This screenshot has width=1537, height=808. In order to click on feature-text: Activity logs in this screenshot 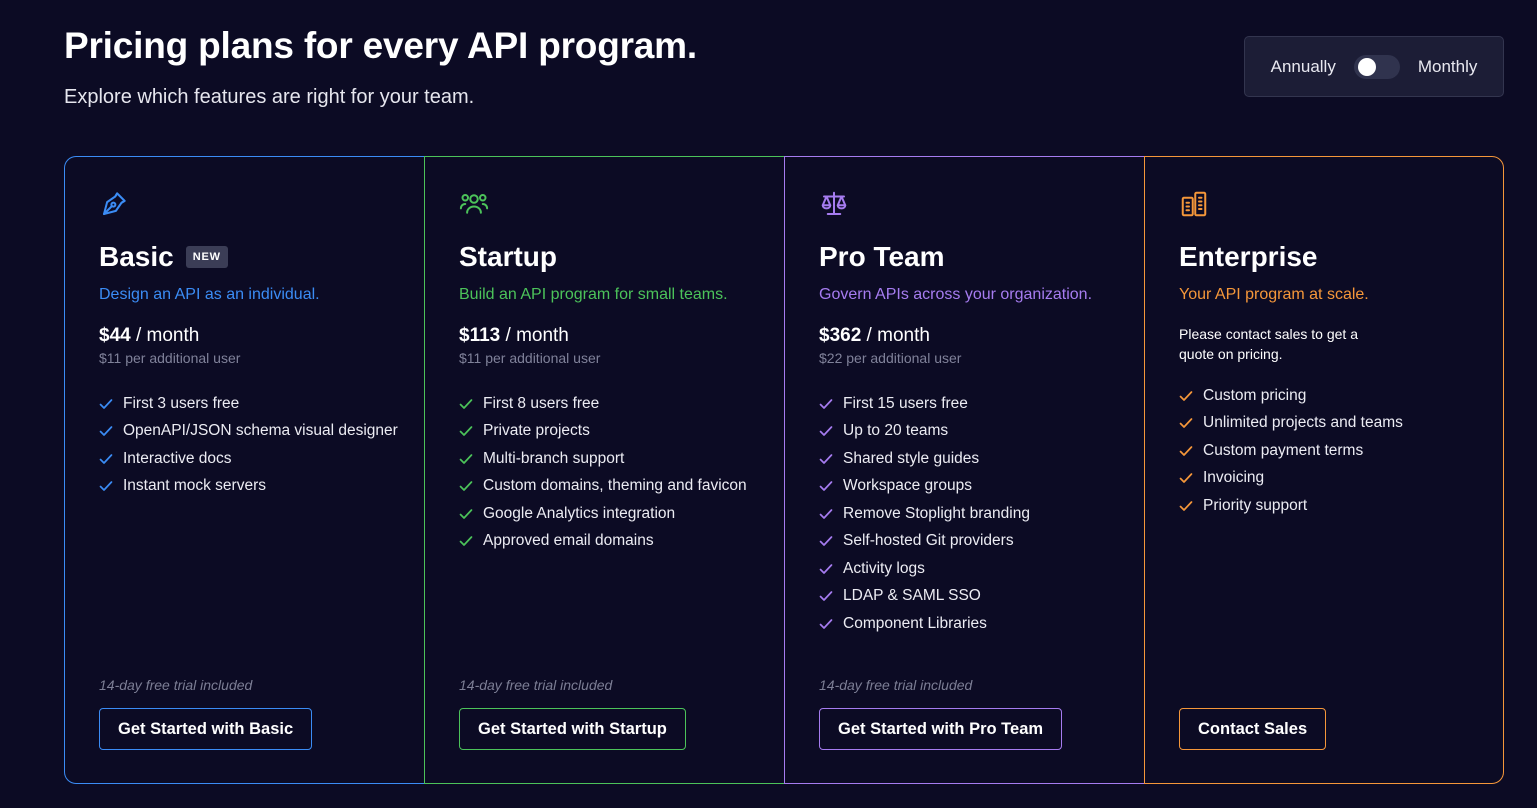, I will do `click(884, 568)`.